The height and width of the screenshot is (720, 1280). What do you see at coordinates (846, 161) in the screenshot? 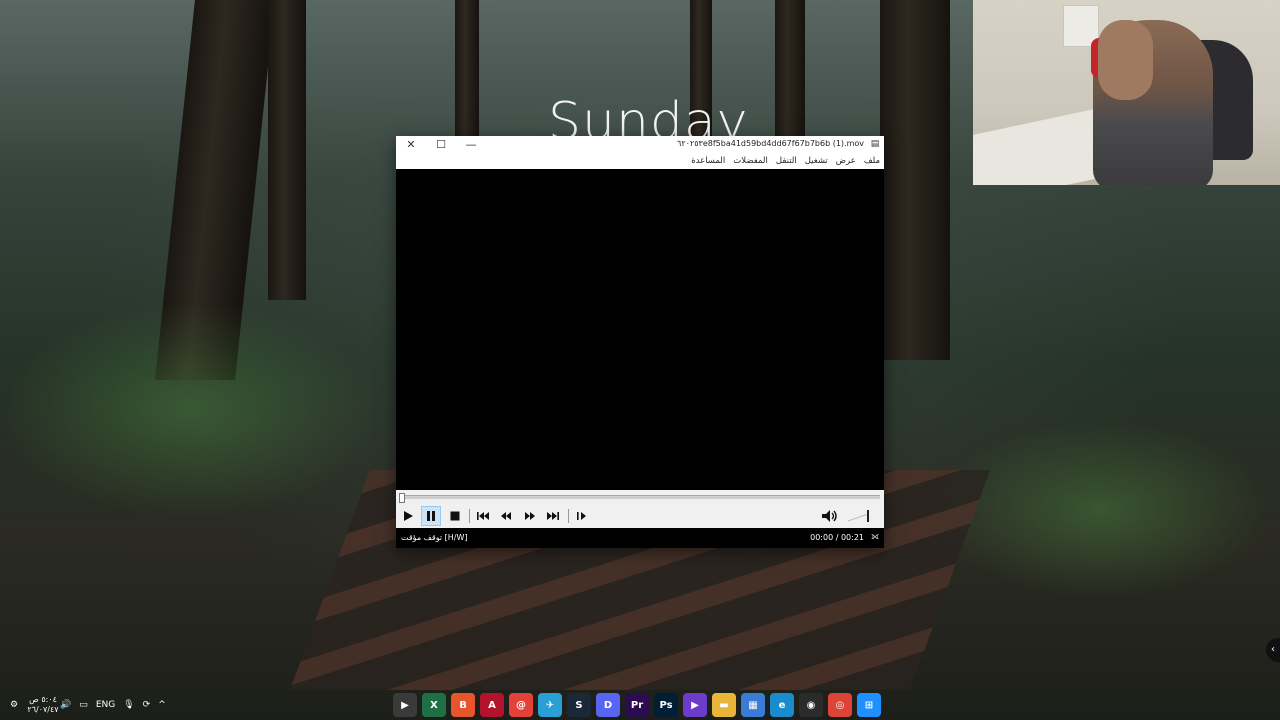
I see `menu-view: عرض` at bounding box center [846, 161].